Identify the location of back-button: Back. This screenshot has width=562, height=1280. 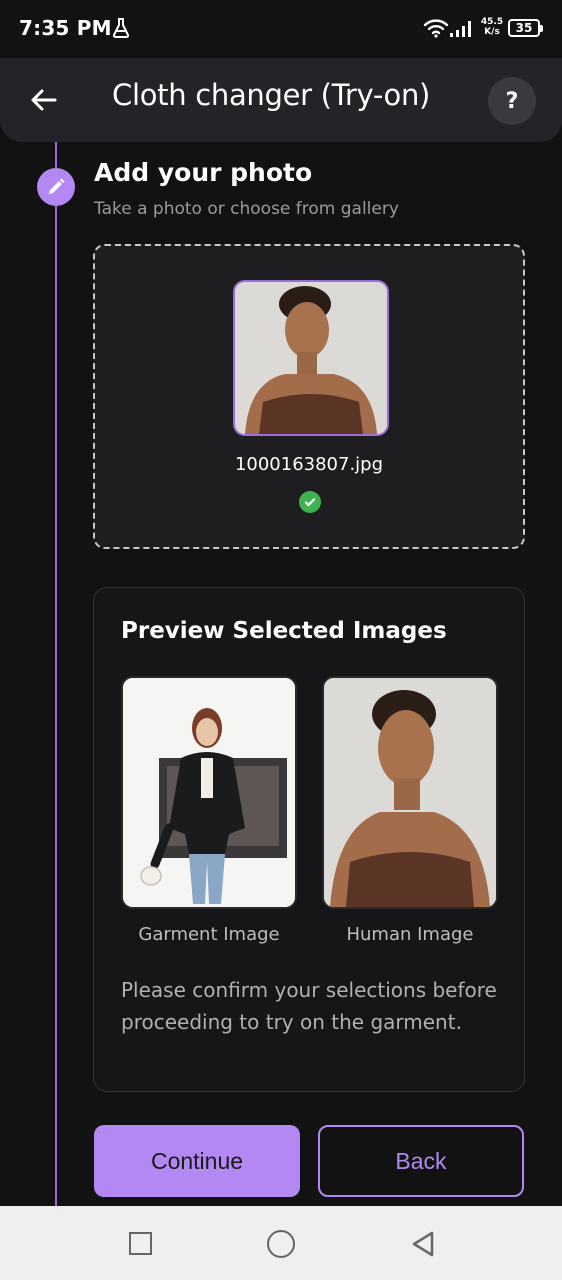
(421, 1161).